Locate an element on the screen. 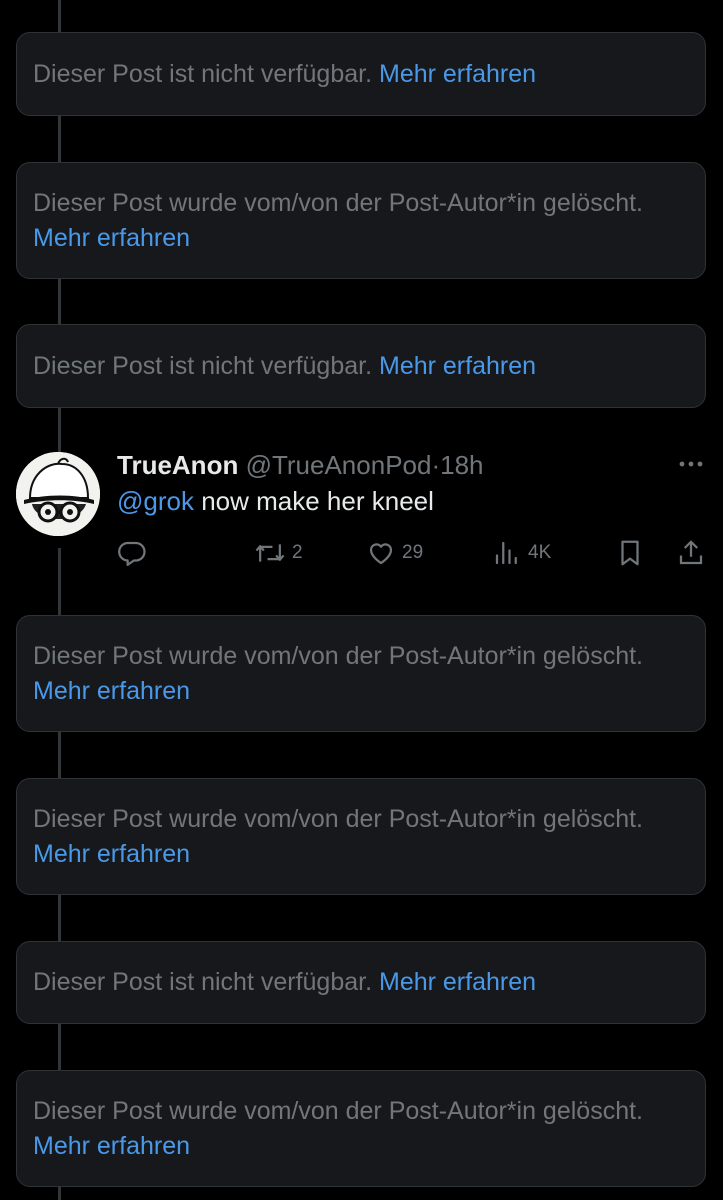 The width and height of the screenshot is (723, 1200). user-handle: @TrueAnonPod is located at coordinates (339, 465).